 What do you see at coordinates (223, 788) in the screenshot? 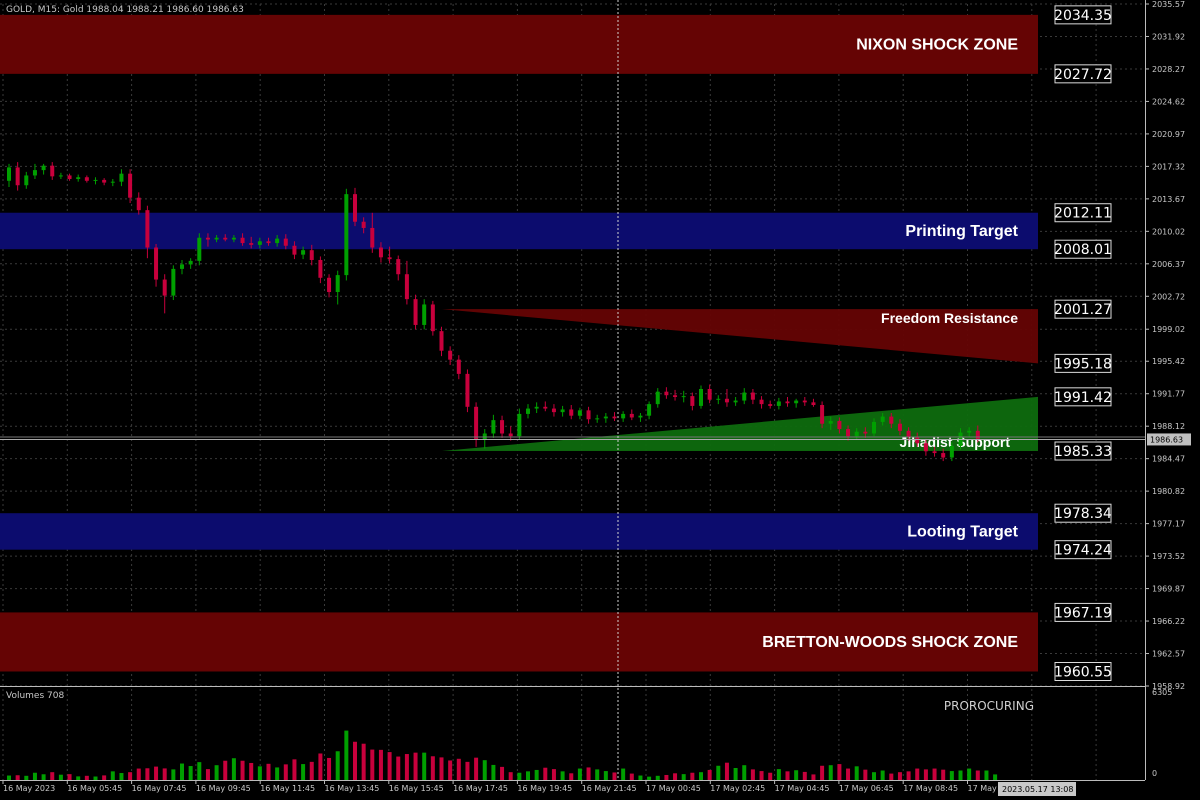
I see `x-tick-label: 16 May 09:45` at bounding box center [223, 788].